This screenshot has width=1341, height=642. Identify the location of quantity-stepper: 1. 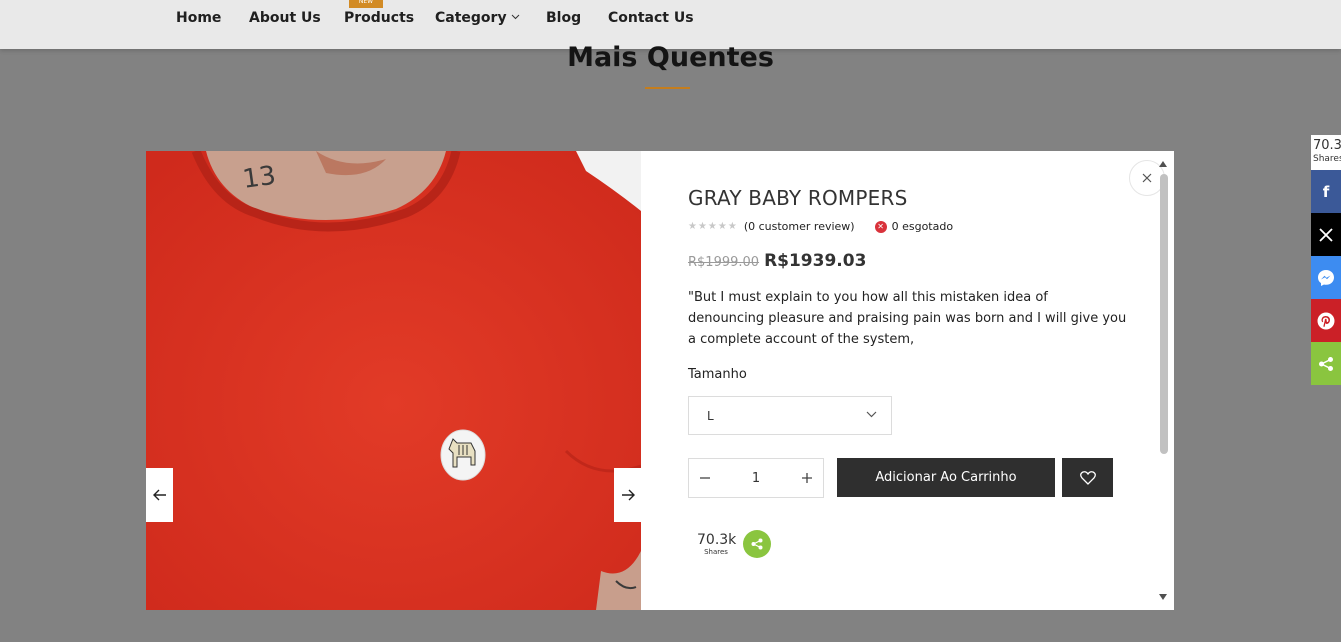
(756, 478).